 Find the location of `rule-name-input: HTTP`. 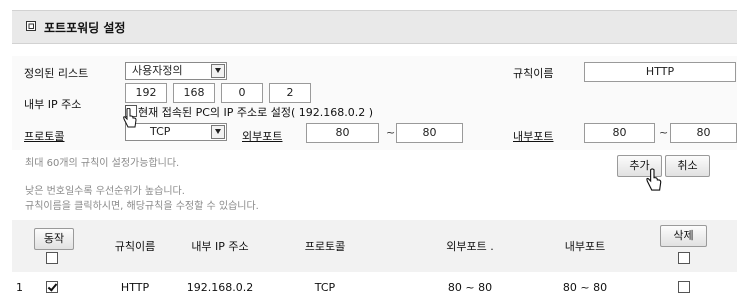

rule-name-input: HTTP is located at coordinates (660, 72).